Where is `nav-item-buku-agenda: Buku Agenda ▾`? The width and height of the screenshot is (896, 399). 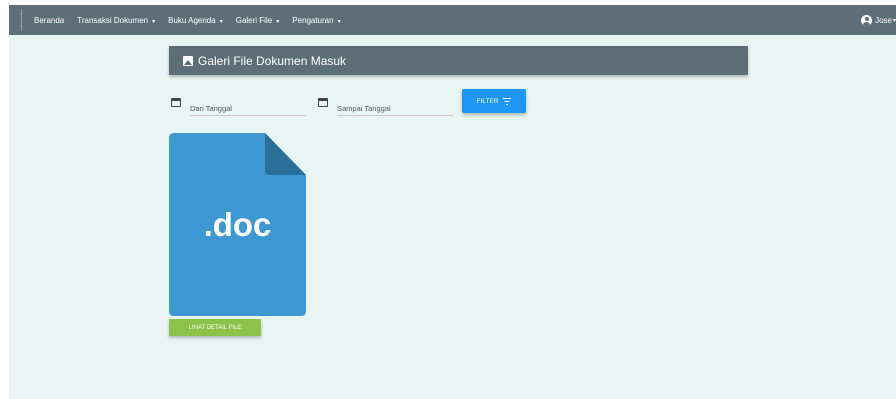
nav-item-buku-agenda: Buku Agenda ▾ is located at coordinates (195, 20).